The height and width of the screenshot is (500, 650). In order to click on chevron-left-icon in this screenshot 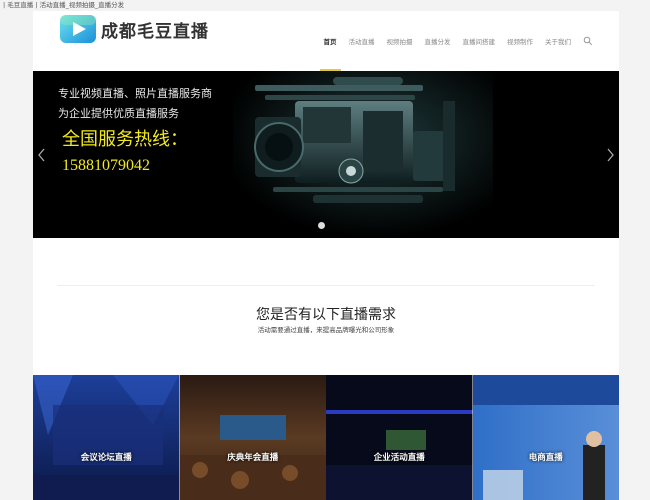, I will do `click(42, 155)`.